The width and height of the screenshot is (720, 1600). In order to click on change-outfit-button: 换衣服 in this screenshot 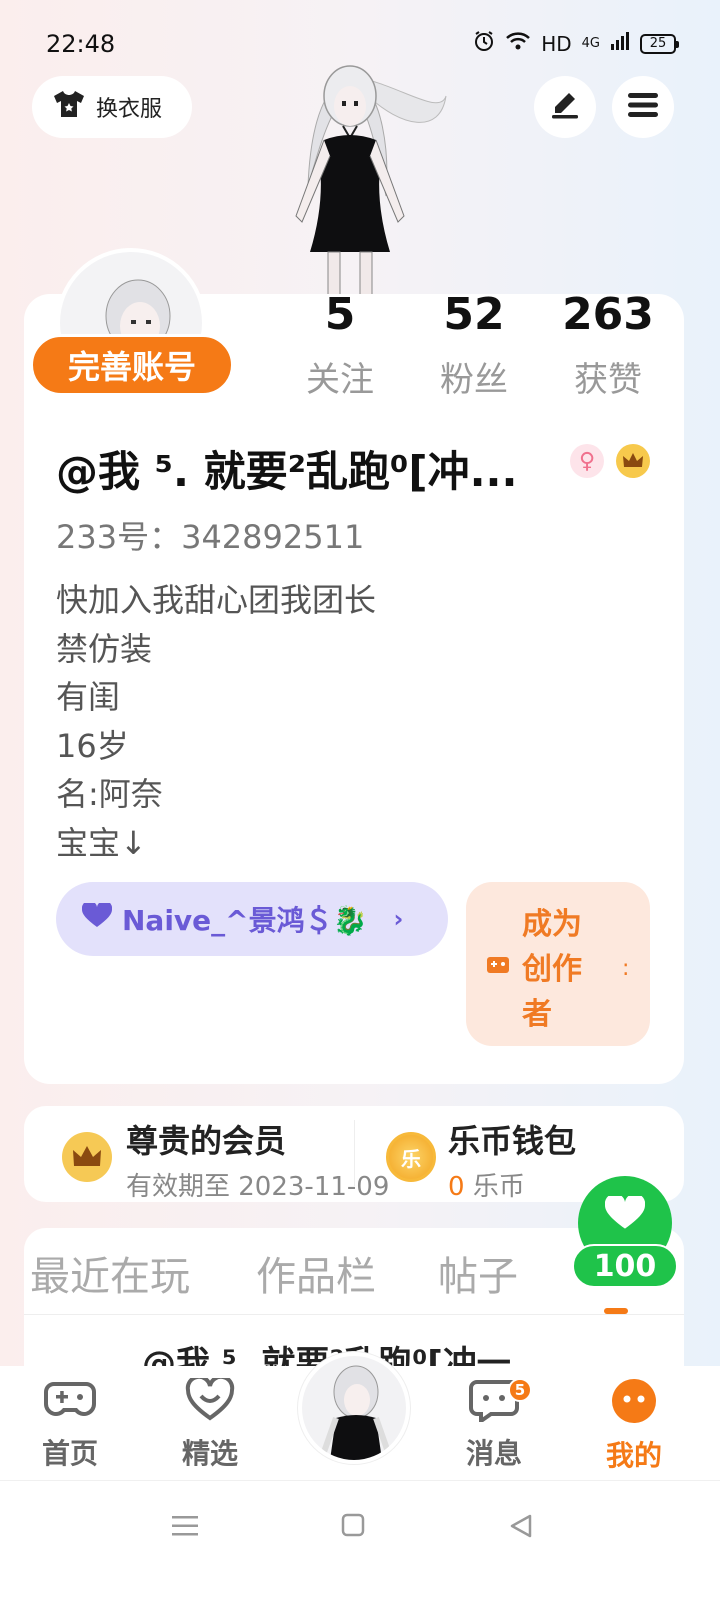, I will do `click(112, 107)`.